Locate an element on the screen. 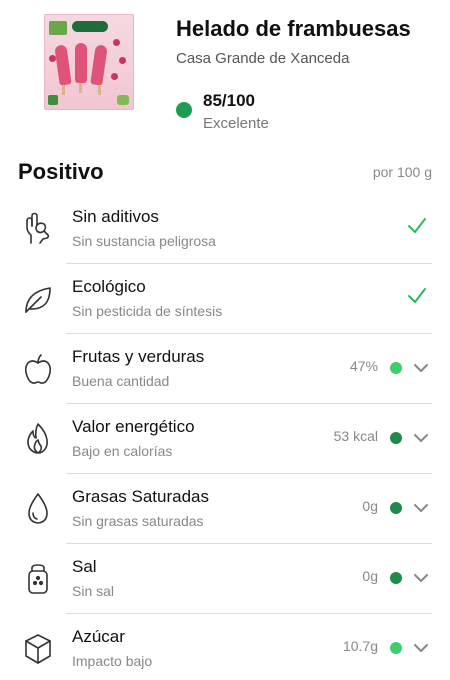 This screenshot has width=450, height=680. item-subtitle: Bajo en calorías is located at coordinates (122, 451).